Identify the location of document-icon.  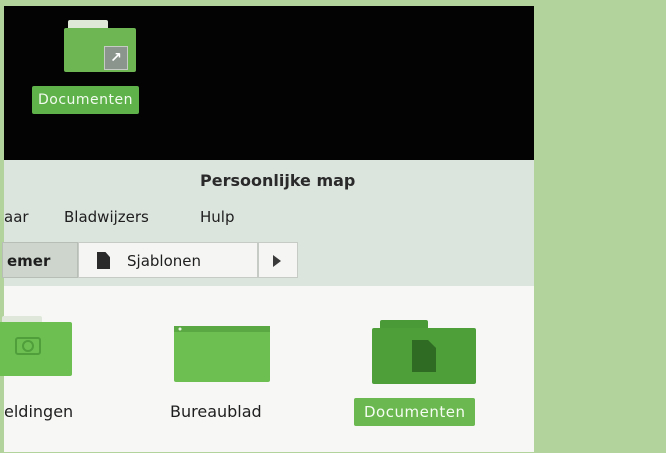
(103, 260).